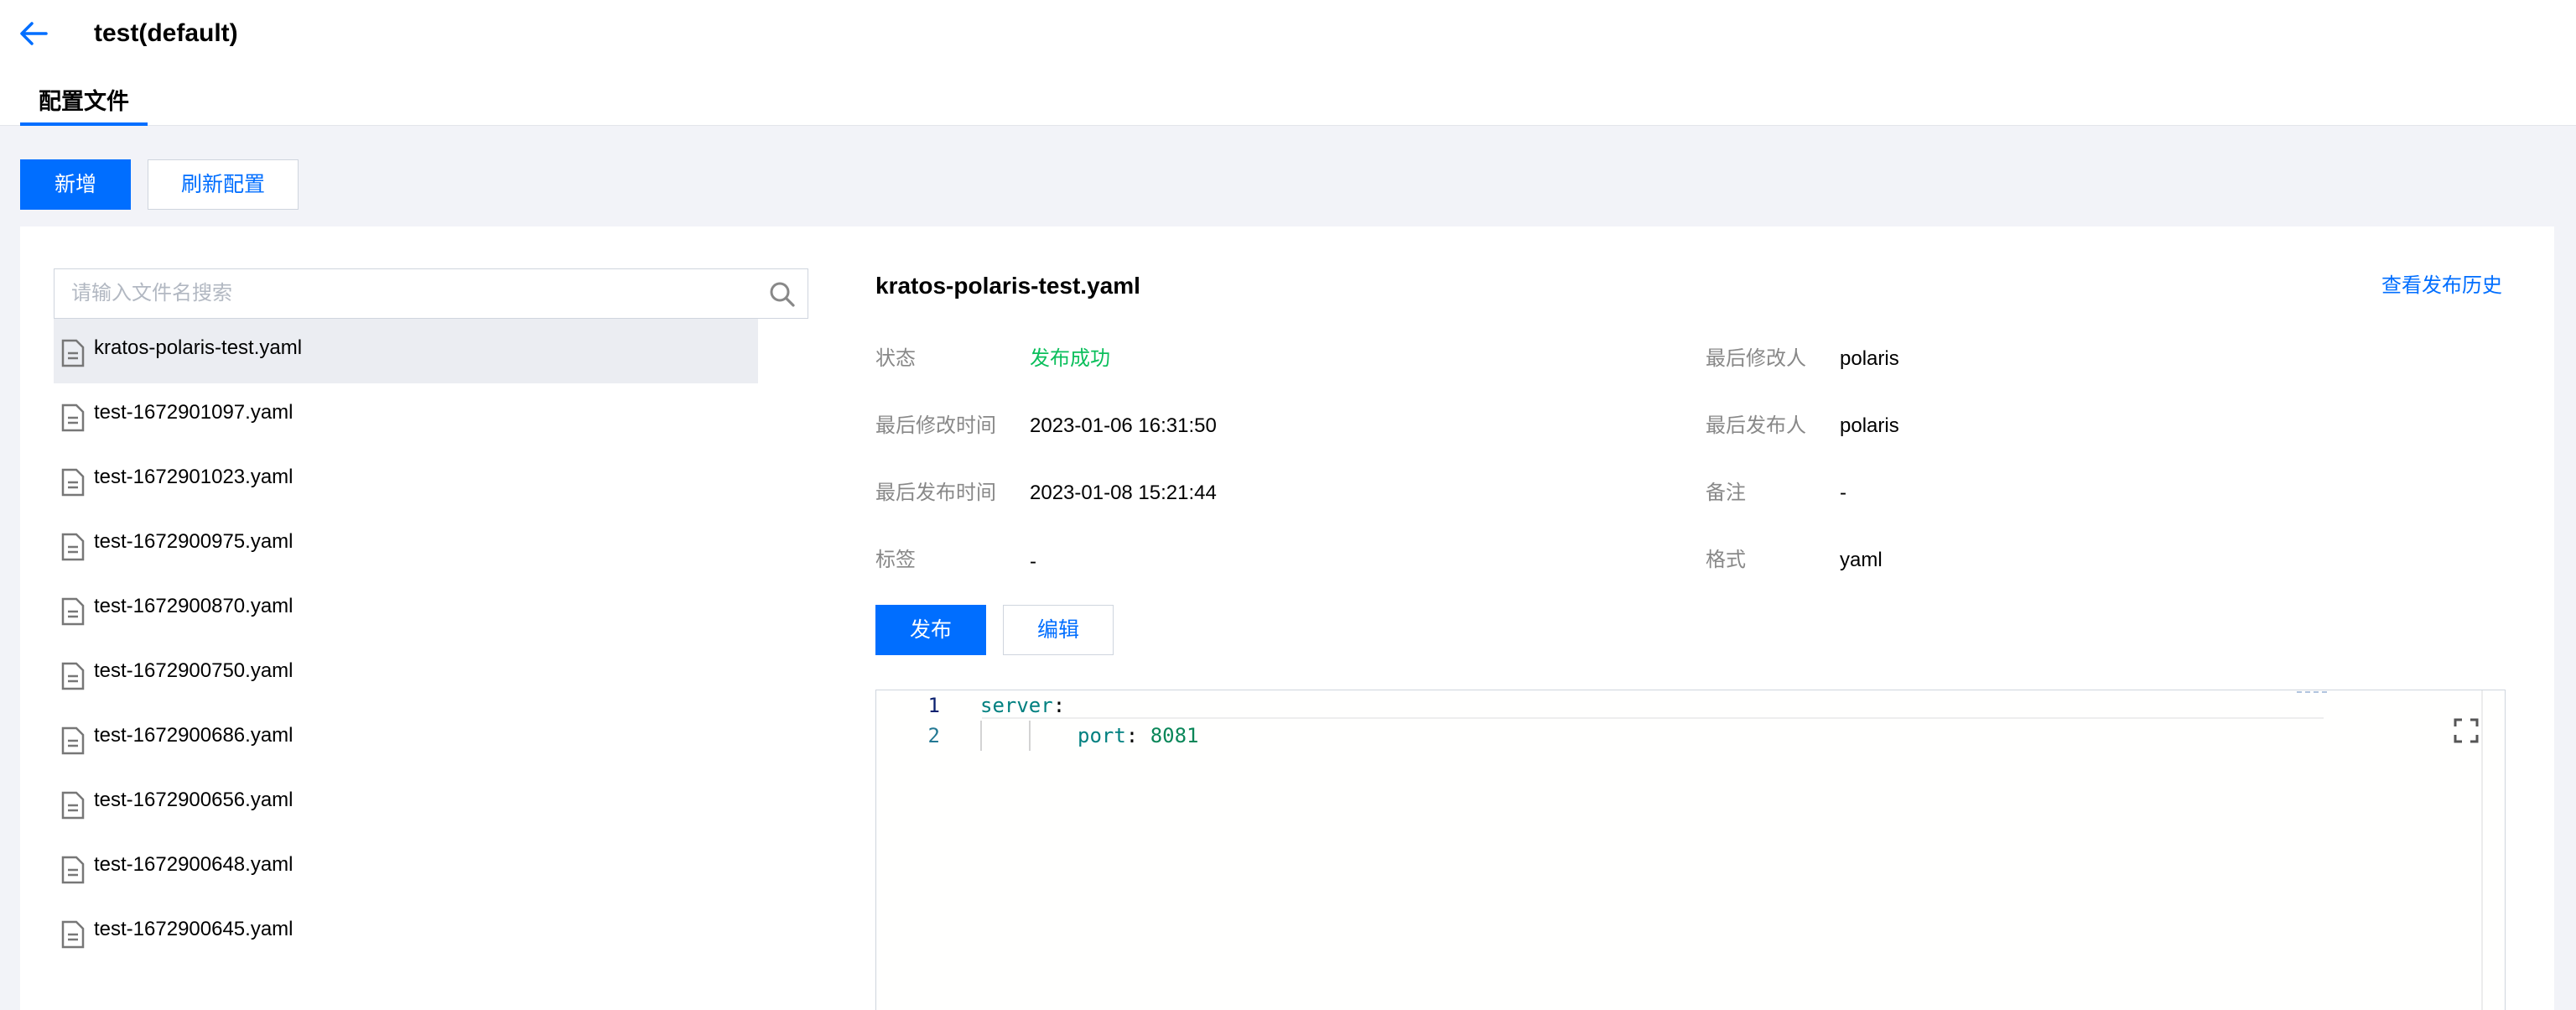 The width and height of the screenshot is (2576, 1010). Describe the element at coordinates (1058, 630) in the screenshot. I see `edit-button: 编辑` at that location.